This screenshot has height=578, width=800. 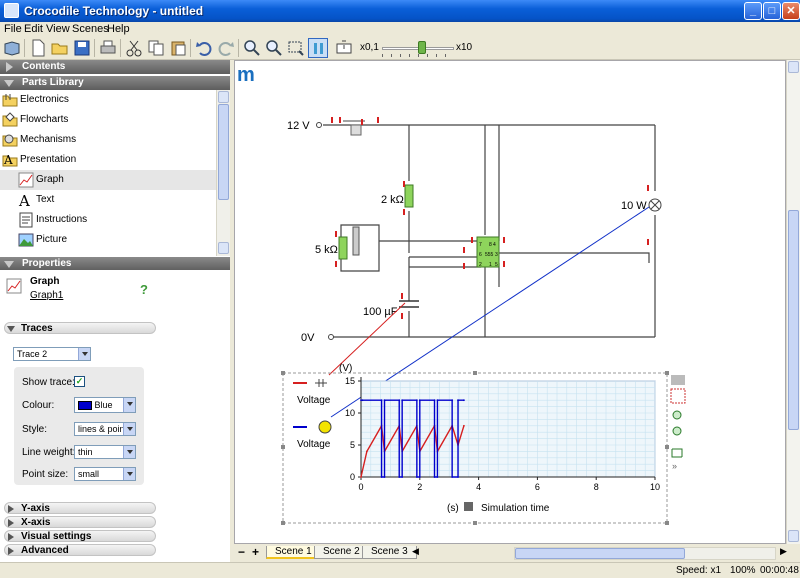 What do you see at coordinates (421, 47) in the screenshot?
I see `zoom-slider-thumb` at bounding box center [421, 47].